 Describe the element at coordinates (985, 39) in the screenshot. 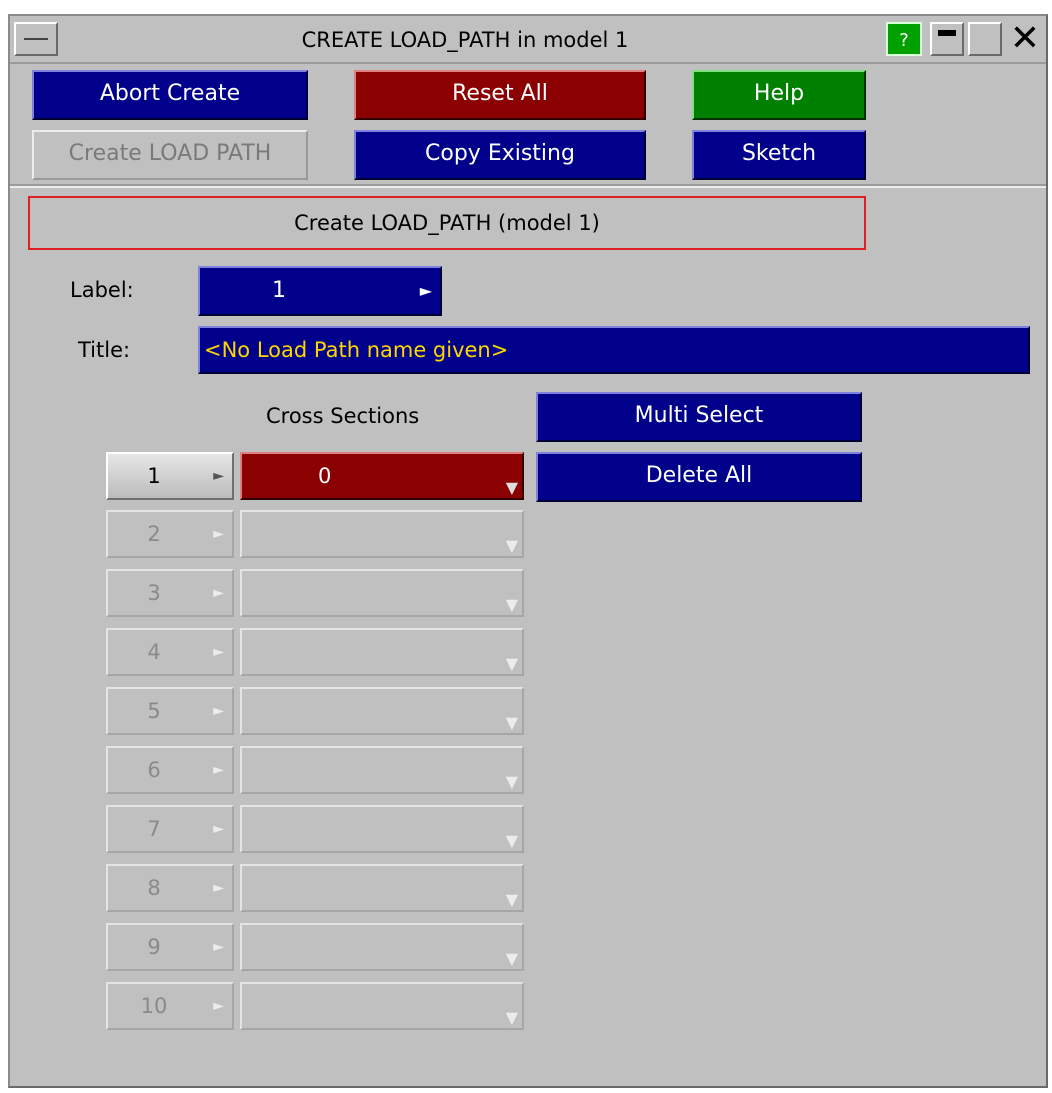

I see `maximize-button` at that location.